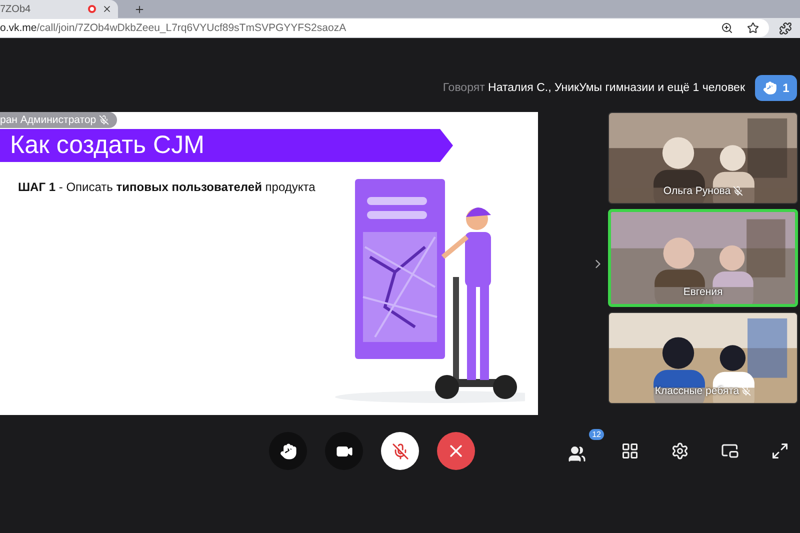 Image resolution: width=800 pixels, height=533 pixels. Describe the element at coordinates (703, 358) in the screenshot. I see `video-tile: Классные ребята` at that location.